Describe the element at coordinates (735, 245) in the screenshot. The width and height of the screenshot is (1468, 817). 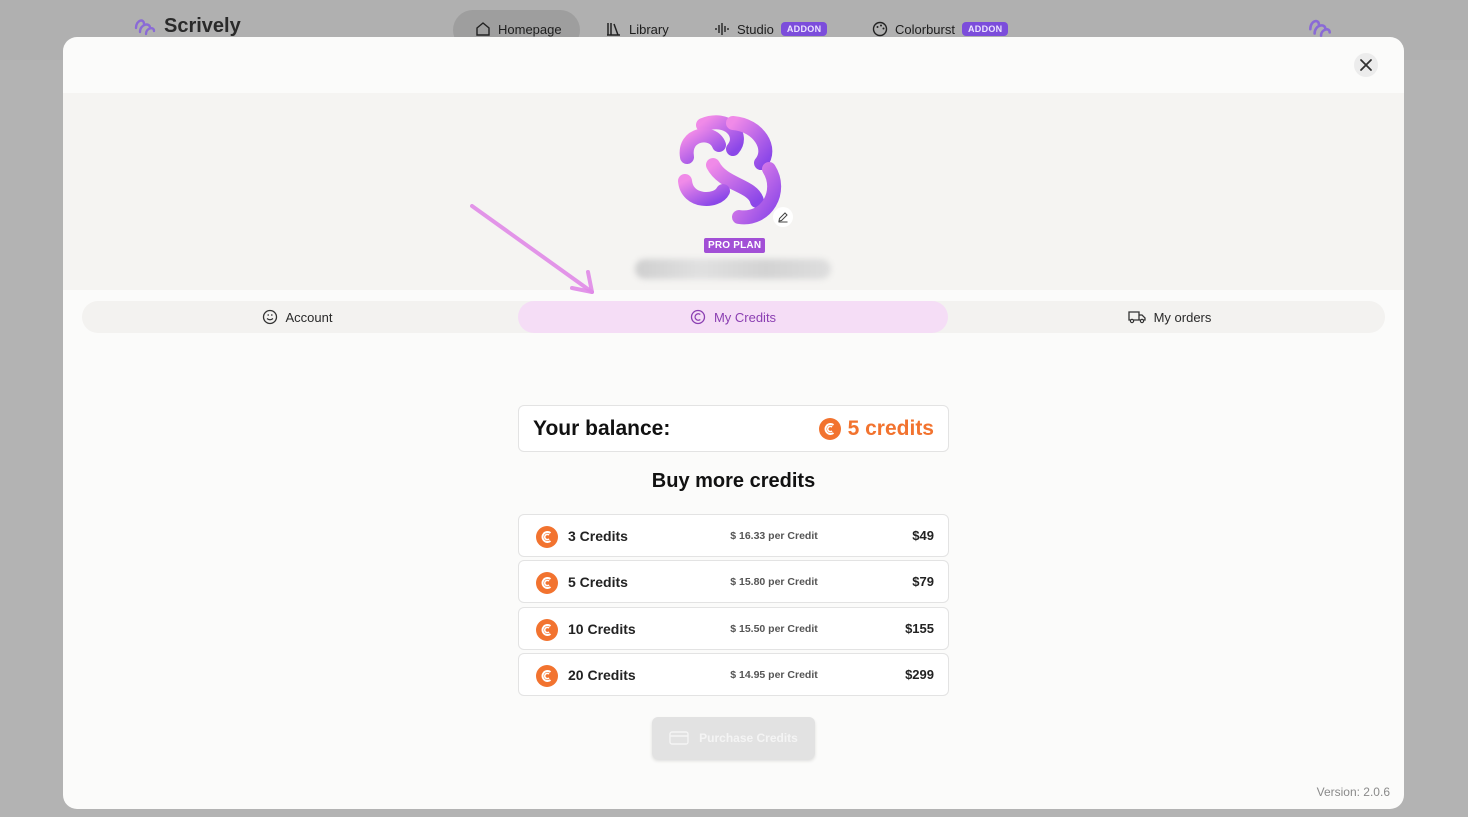
I see `plan-badge: PRO PLAN` at that location.